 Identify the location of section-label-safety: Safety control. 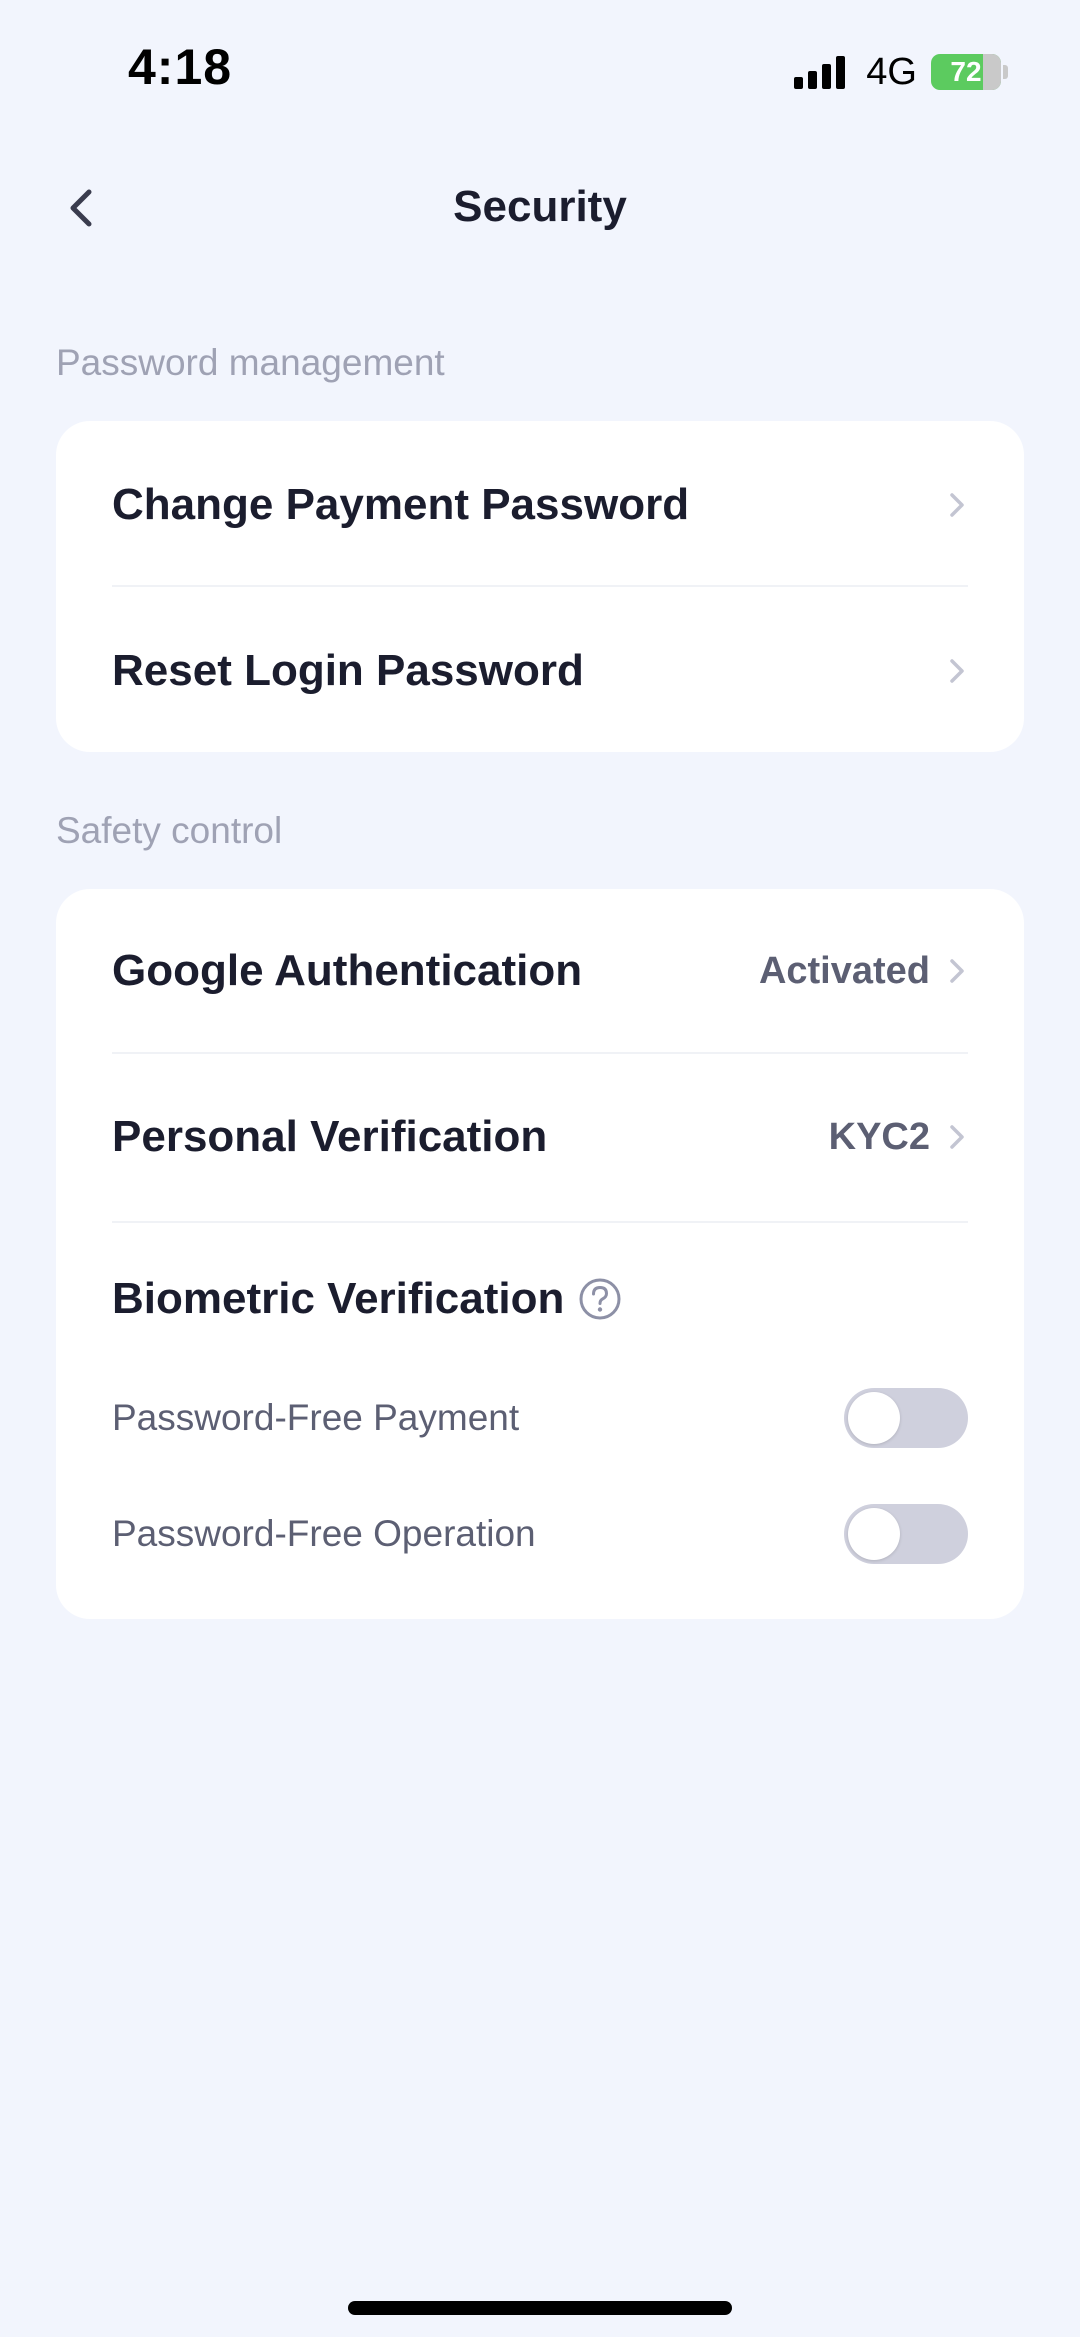
(169, 830).